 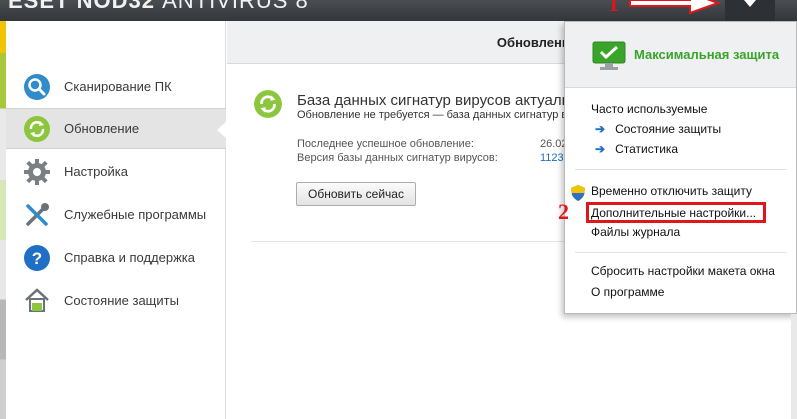 What do you see at coordinates (421, 241) in the screenshot?
I see `divider` at bounding box center [421, 241].